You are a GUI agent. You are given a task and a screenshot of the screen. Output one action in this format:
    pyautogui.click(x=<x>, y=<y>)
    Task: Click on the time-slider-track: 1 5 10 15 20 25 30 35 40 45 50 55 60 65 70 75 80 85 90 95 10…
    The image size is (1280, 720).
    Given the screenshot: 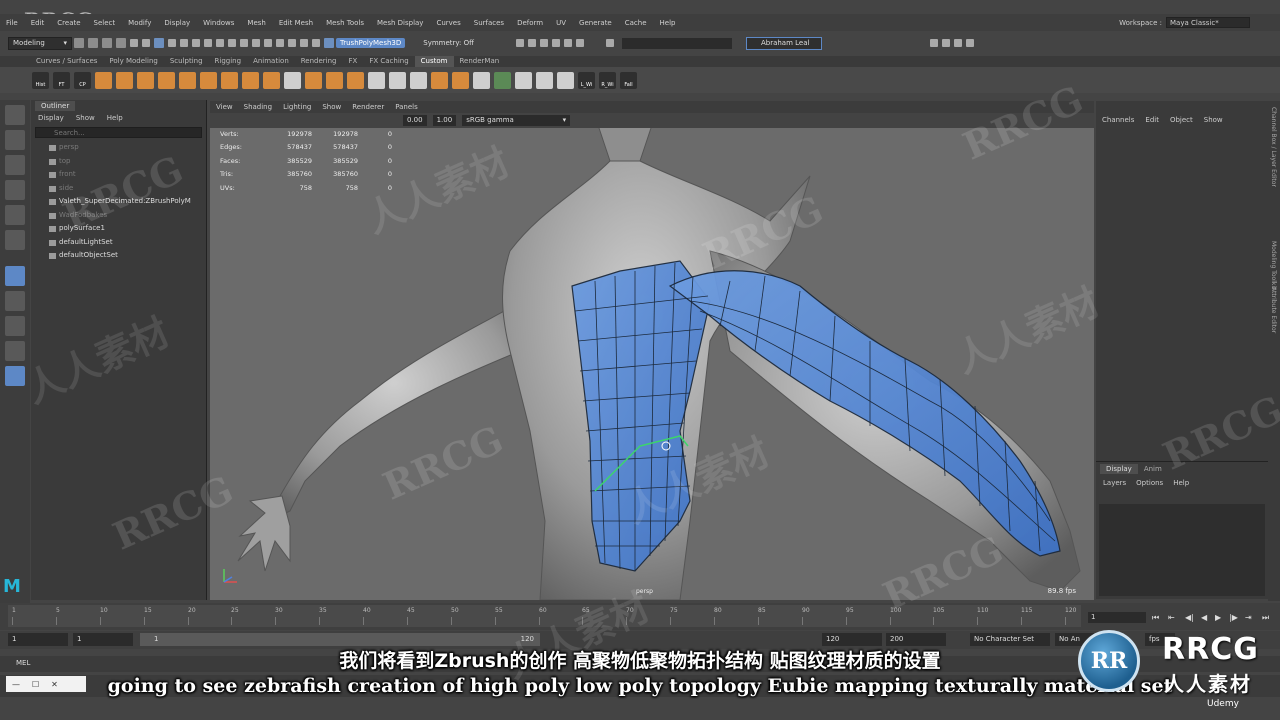 What is the action you would take?
    pyautogui.click(x=544, y=616)
    